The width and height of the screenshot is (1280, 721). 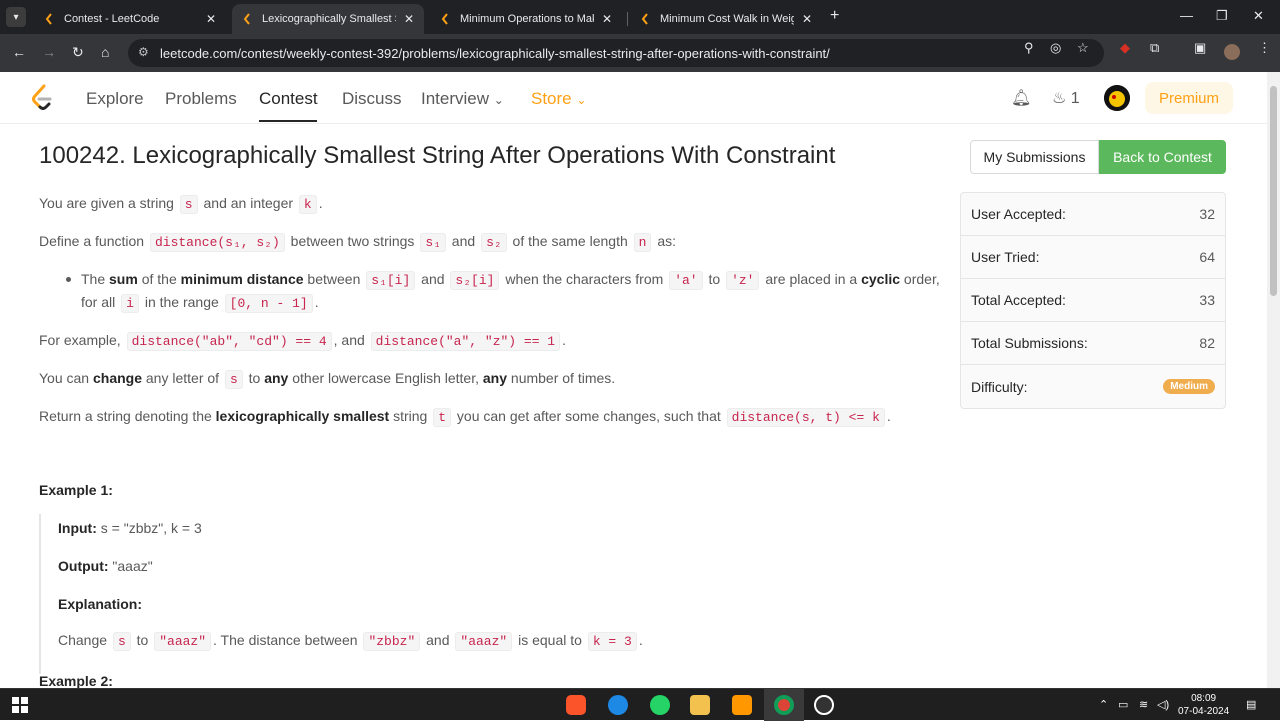 What do you see at coordinates (551, 98) in the screenshot?
I see `nav-store-label: Store` at bounding box center [551, 98].